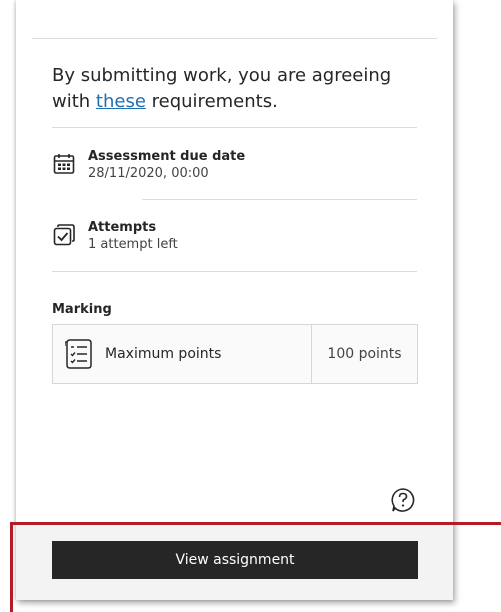 The image size is (501, 612). I want to click on help-icon, so click(403, 500).